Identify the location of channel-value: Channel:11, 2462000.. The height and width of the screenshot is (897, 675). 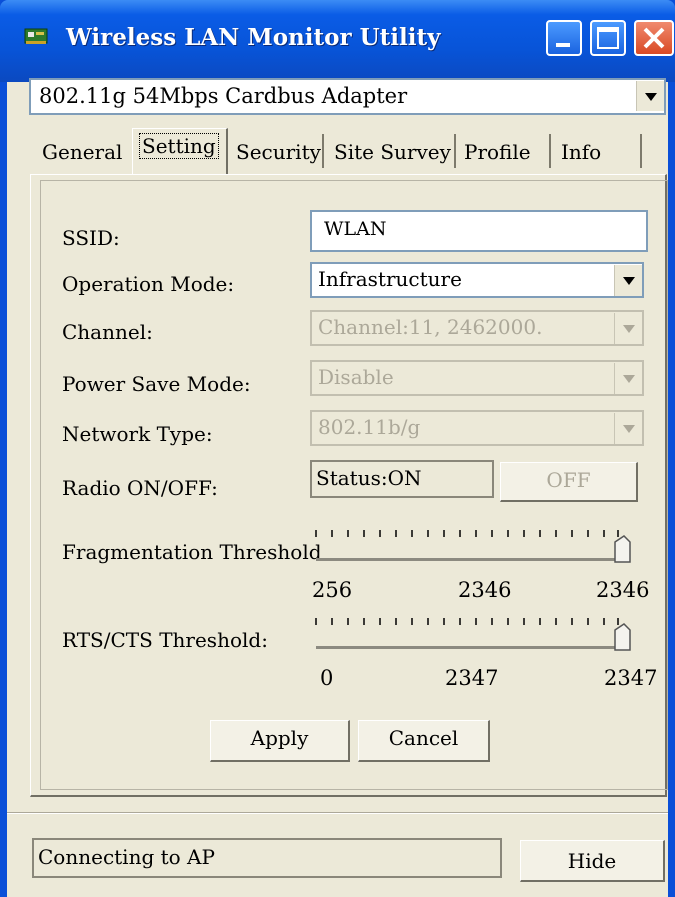
(430, 327).